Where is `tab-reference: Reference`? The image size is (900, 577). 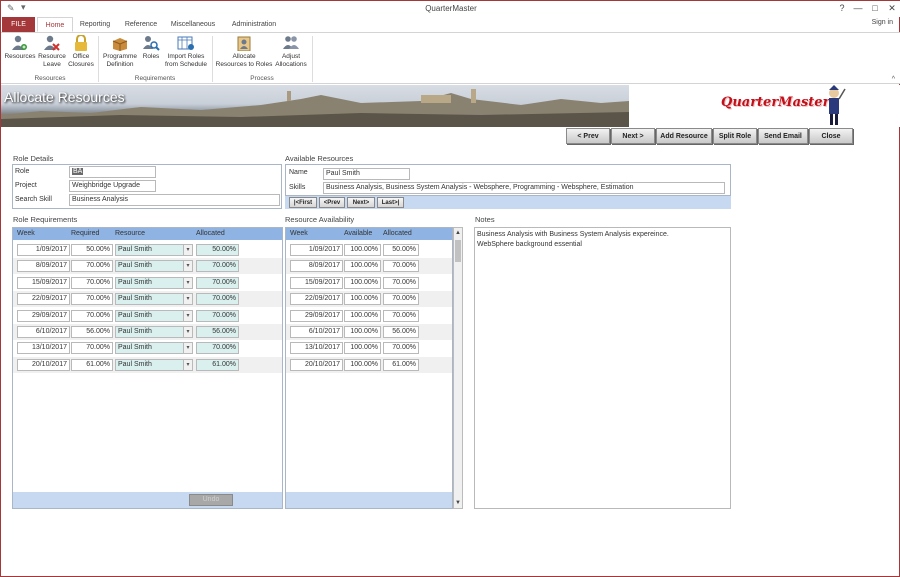 tab-reference: Reference is located at coordinates (141, 24).